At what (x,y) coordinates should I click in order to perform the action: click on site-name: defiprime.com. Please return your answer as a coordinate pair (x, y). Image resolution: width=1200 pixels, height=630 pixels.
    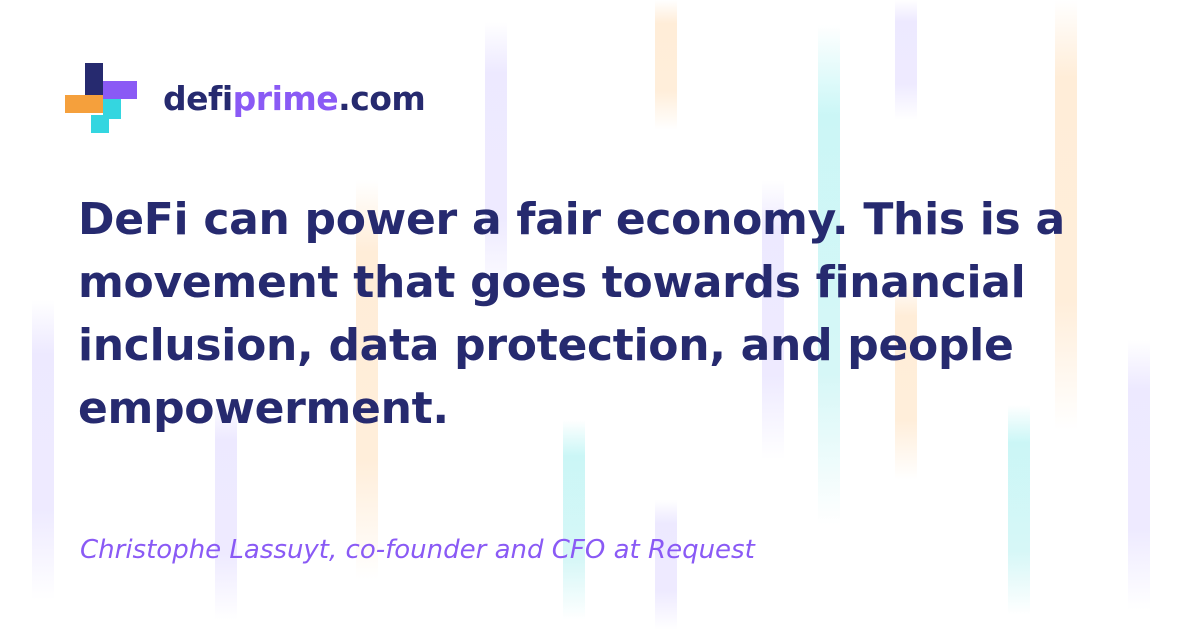
    Looking at the image, I should click on (294, 98).